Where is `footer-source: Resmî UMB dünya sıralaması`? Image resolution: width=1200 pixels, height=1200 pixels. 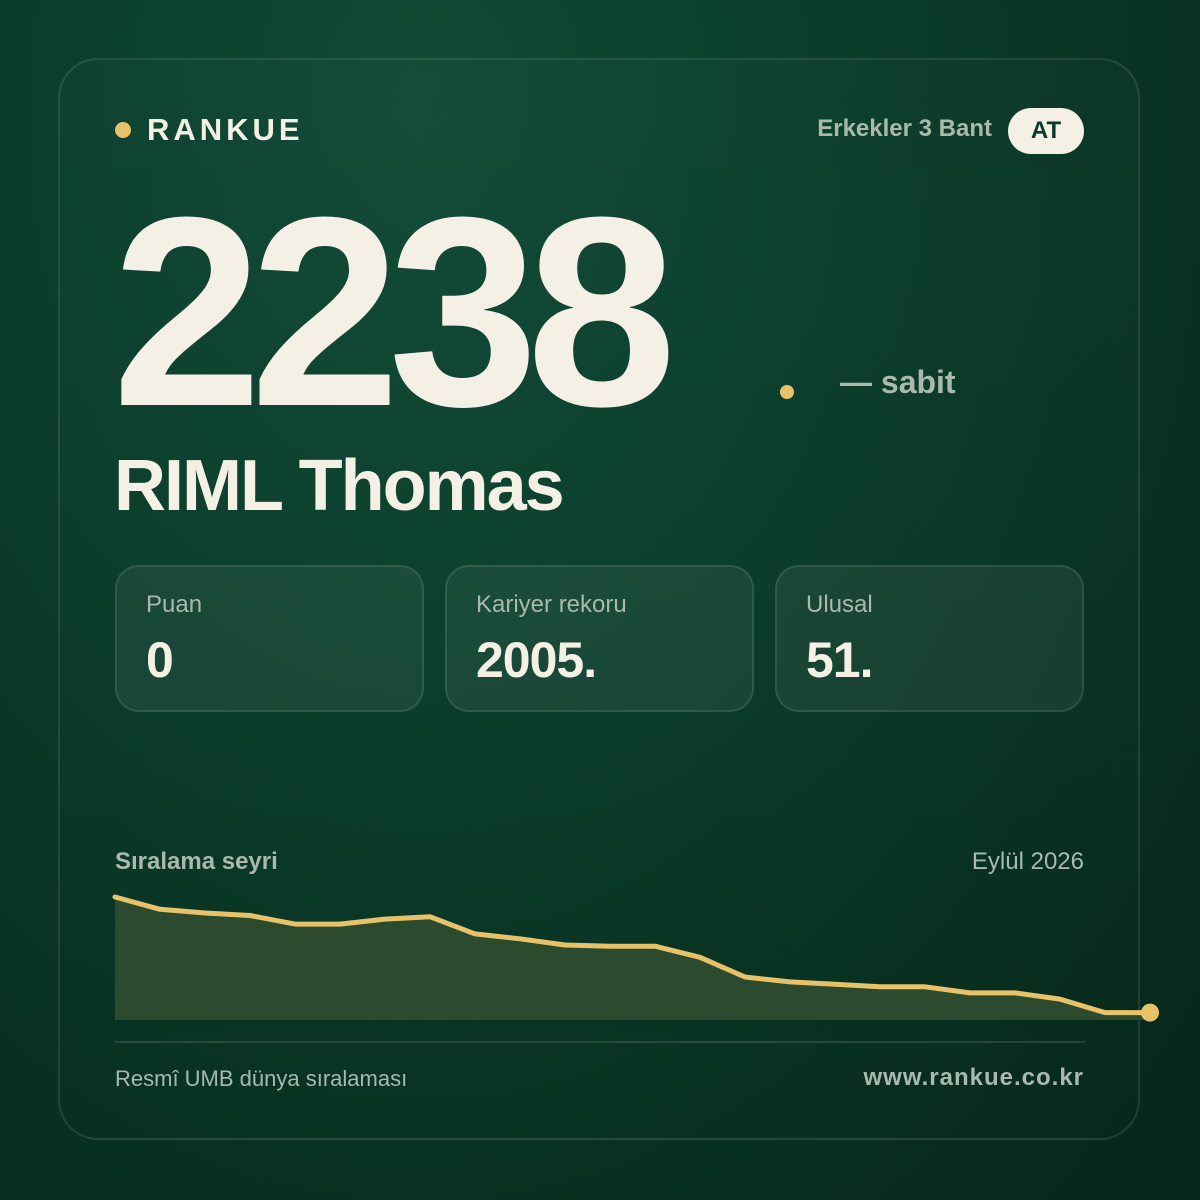 footer-source: Resmî UMB dünya sıralaması is located at coordinates (261, 1078).